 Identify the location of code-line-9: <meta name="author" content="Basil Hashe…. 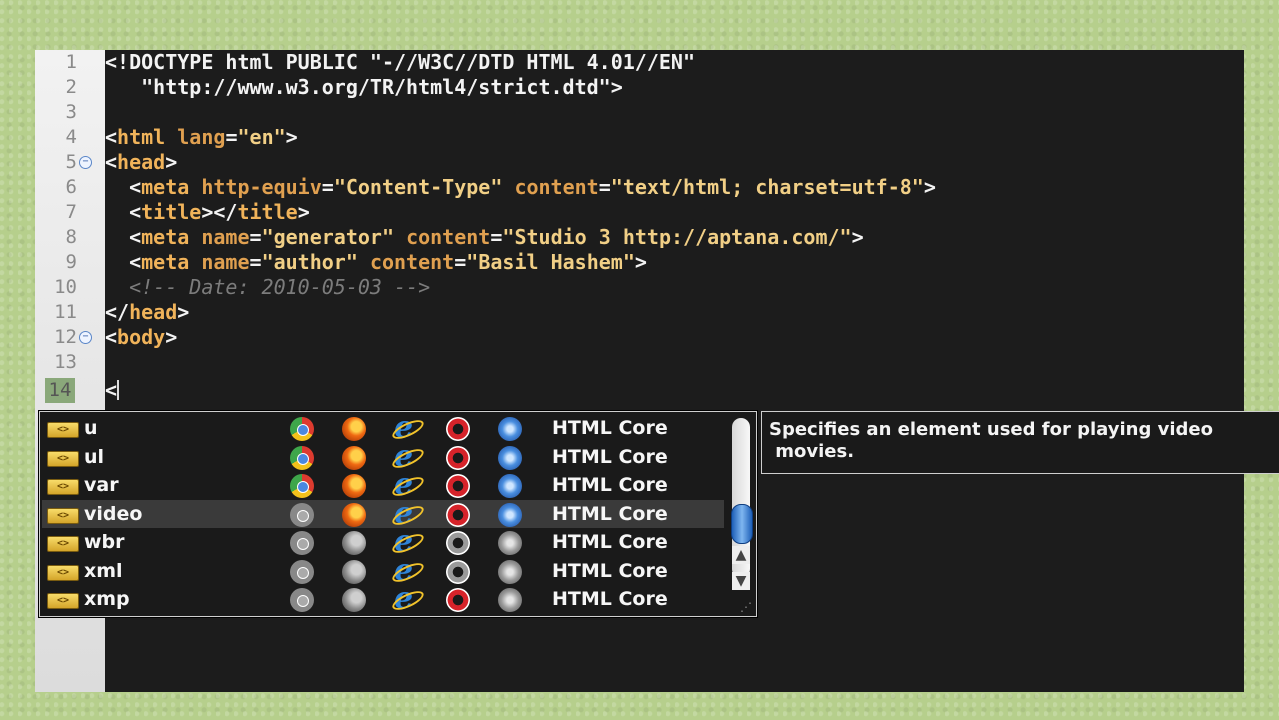
(376, 262).